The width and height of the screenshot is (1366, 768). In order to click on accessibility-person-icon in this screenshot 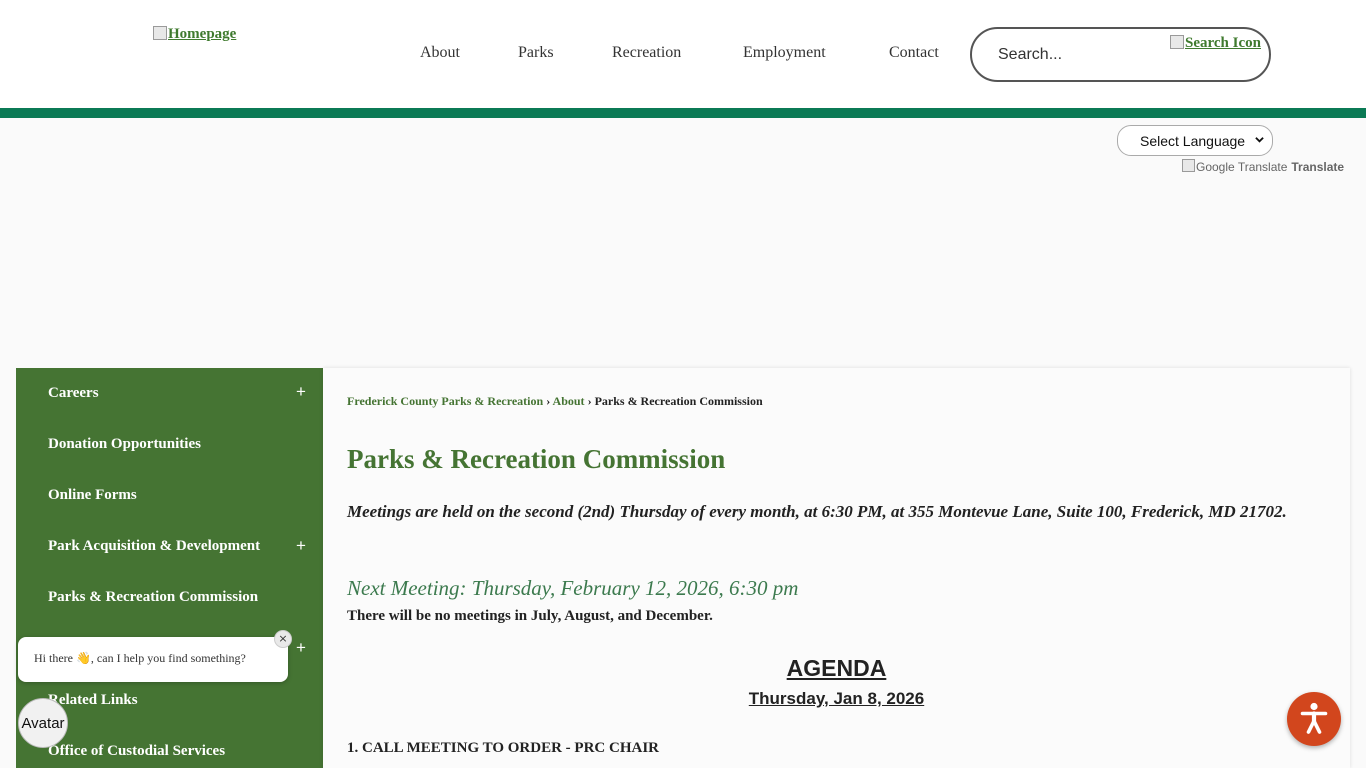, I will do `click(1314, 718)`.